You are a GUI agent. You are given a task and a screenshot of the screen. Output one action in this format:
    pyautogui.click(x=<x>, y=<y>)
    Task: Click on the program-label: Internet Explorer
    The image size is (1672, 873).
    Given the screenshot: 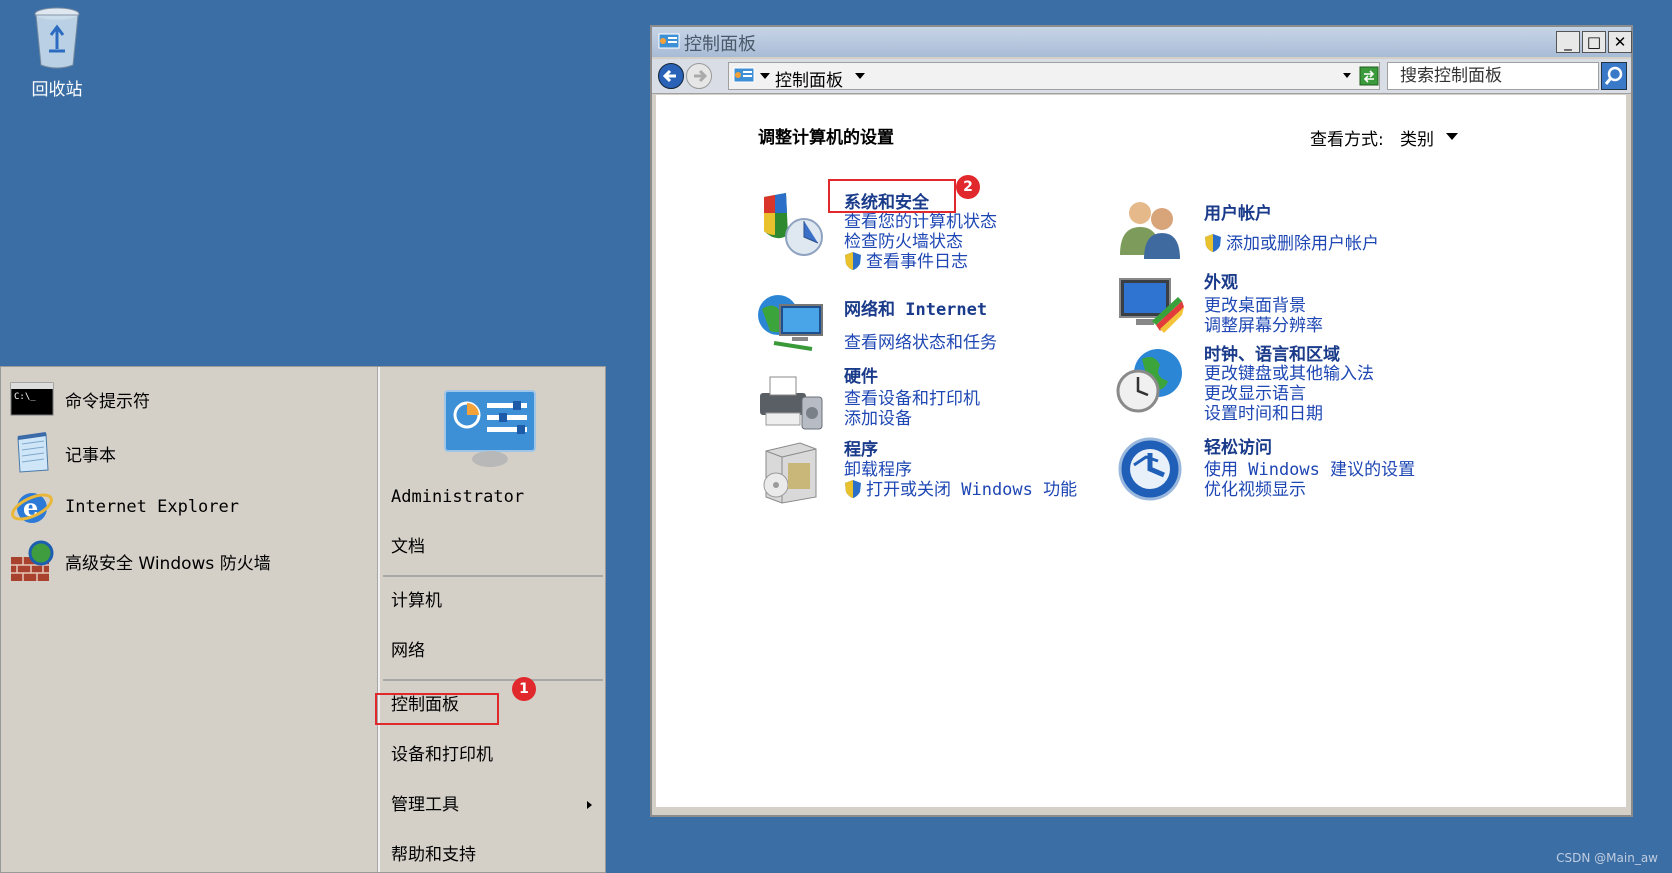 What is the action you would take?
    pyautogui.click(x=152, y=507)
    